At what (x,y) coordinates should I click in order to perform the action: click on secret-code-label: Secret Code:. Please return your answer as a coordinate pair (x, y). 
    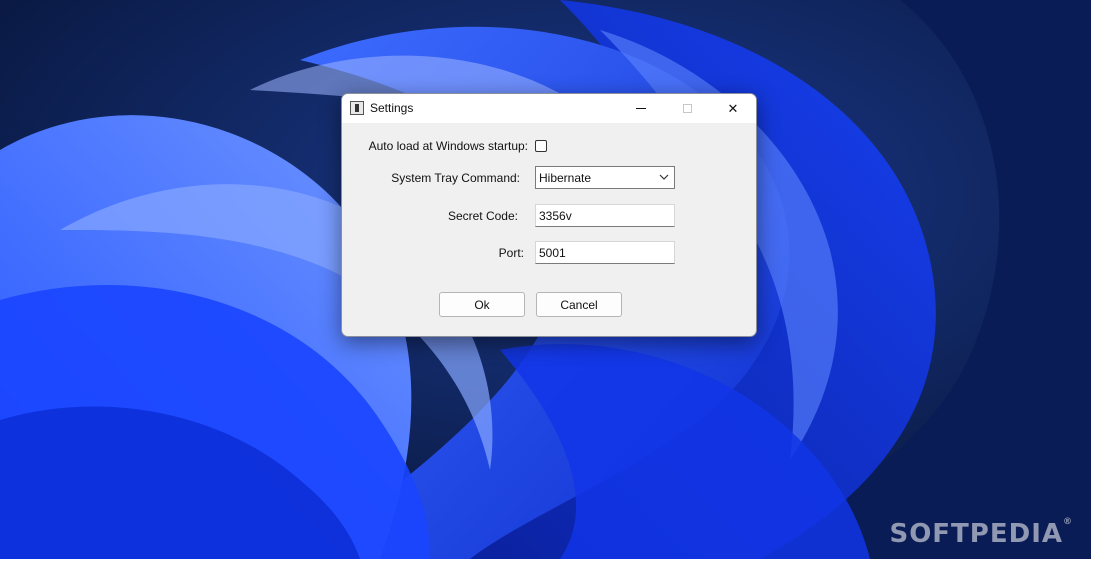
    Looking at the image, I should click on (482, 216).